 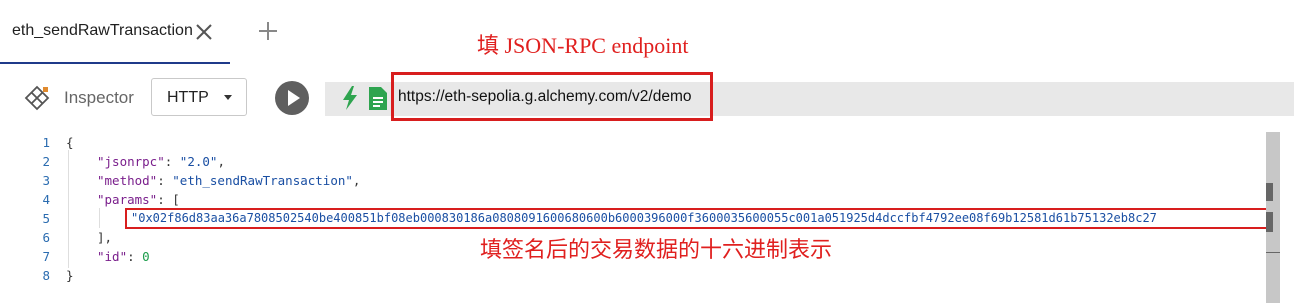 What do you see at coordinates (46, 275) in the screenshot?
I see `line-number: 8` at bounding box center [46, 275].